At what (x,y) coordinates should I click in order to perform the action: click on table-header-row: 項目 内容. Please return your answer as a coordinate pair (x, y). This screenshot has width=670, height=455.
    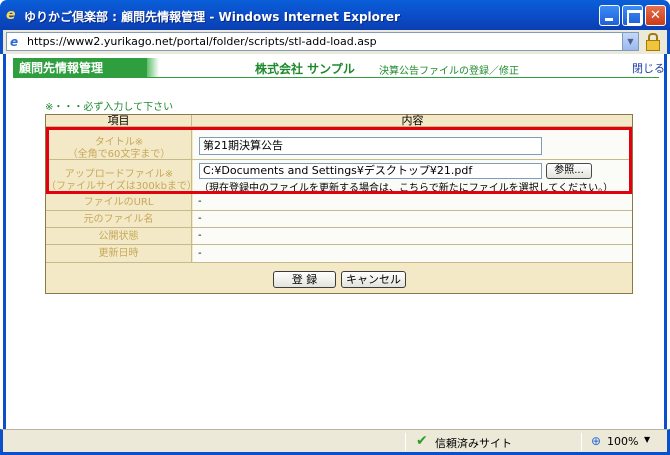
    Looking at the image, I should click on (339, 121).